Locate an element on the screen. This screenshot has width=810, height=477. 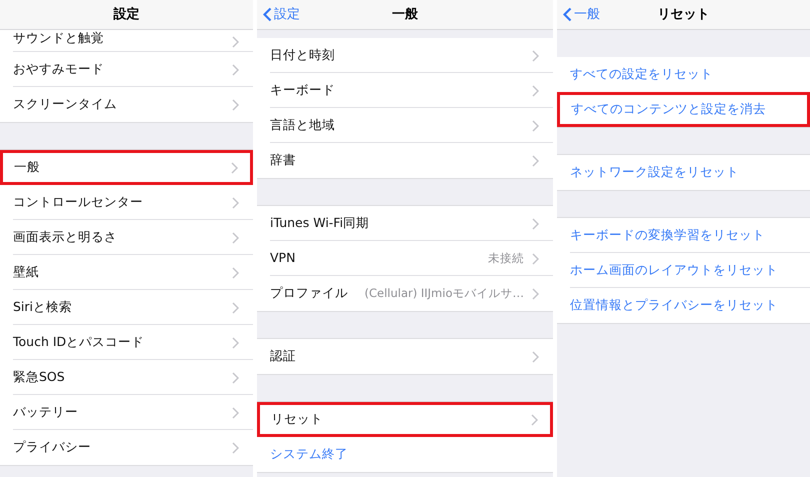
settings-row: すべてのコンテンツと設定を消去 is located at coordinates (683, 109).